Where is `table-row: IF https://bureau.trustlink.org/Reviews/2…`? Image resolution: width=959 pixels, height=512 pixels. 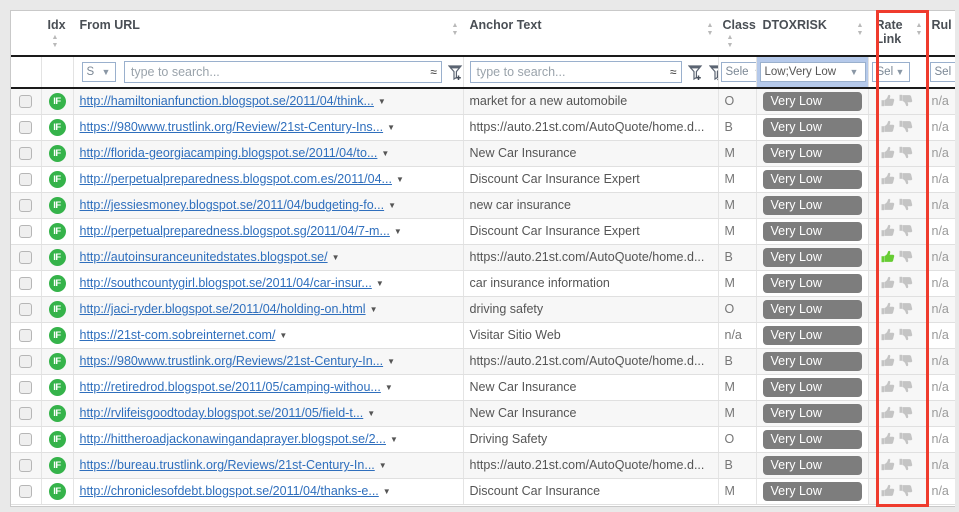
table-row: IF https://bureau.trustlink.org/Reviews/2… is located at coordinates (483, 465).